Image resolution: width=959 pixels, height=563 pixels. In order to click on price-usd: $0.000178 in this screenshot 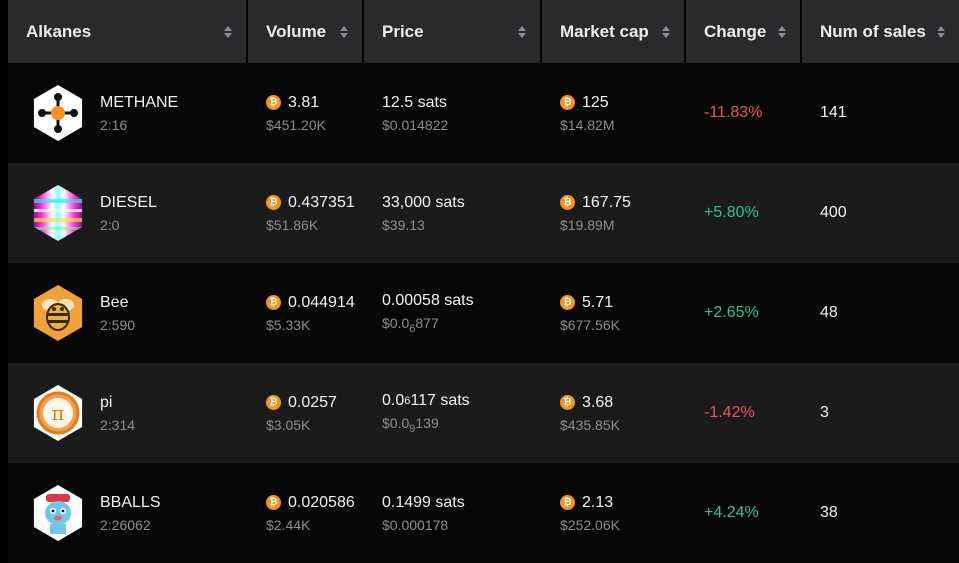, I will do `click(415, 524)`.